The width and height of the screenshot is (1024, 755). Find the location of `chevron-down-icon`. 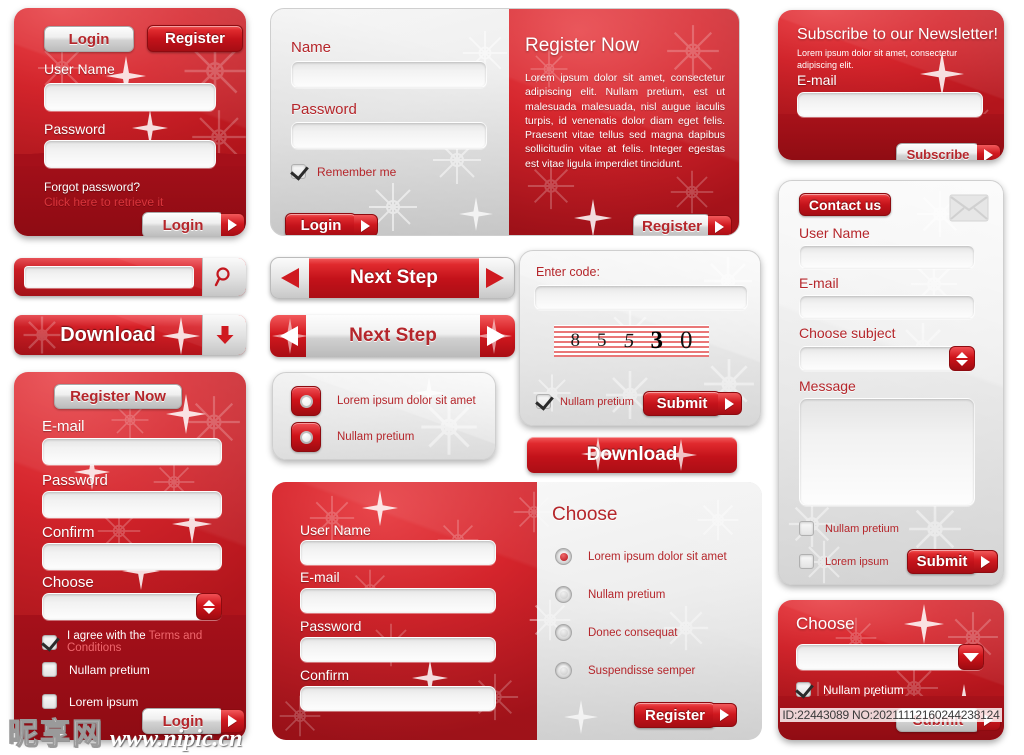

chevron-down-icon is located at coordinates (971, 657).